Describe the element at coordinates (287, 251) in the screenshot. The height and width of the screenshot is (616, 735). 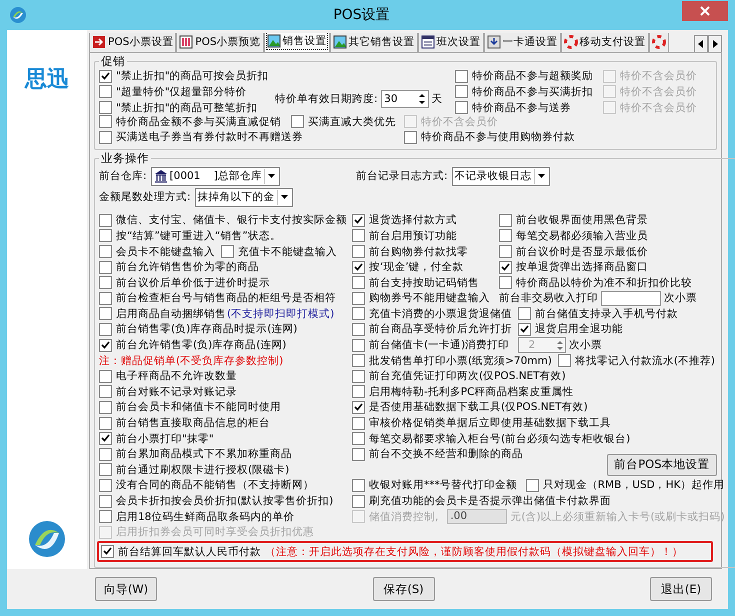
I see `option-label: 充值卡不能键盘输入` at that location.